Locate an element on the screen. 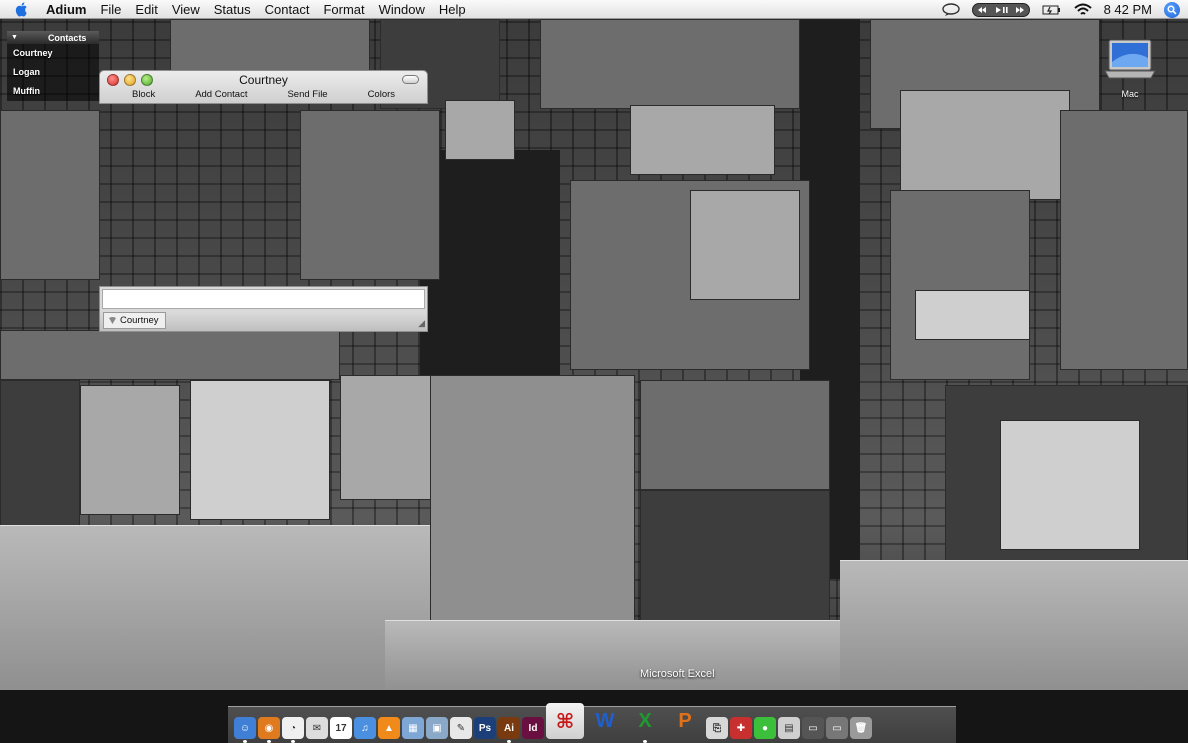 The image size is (1188, 743). toolbar-toggle-button is located at coordinates (410, 79).